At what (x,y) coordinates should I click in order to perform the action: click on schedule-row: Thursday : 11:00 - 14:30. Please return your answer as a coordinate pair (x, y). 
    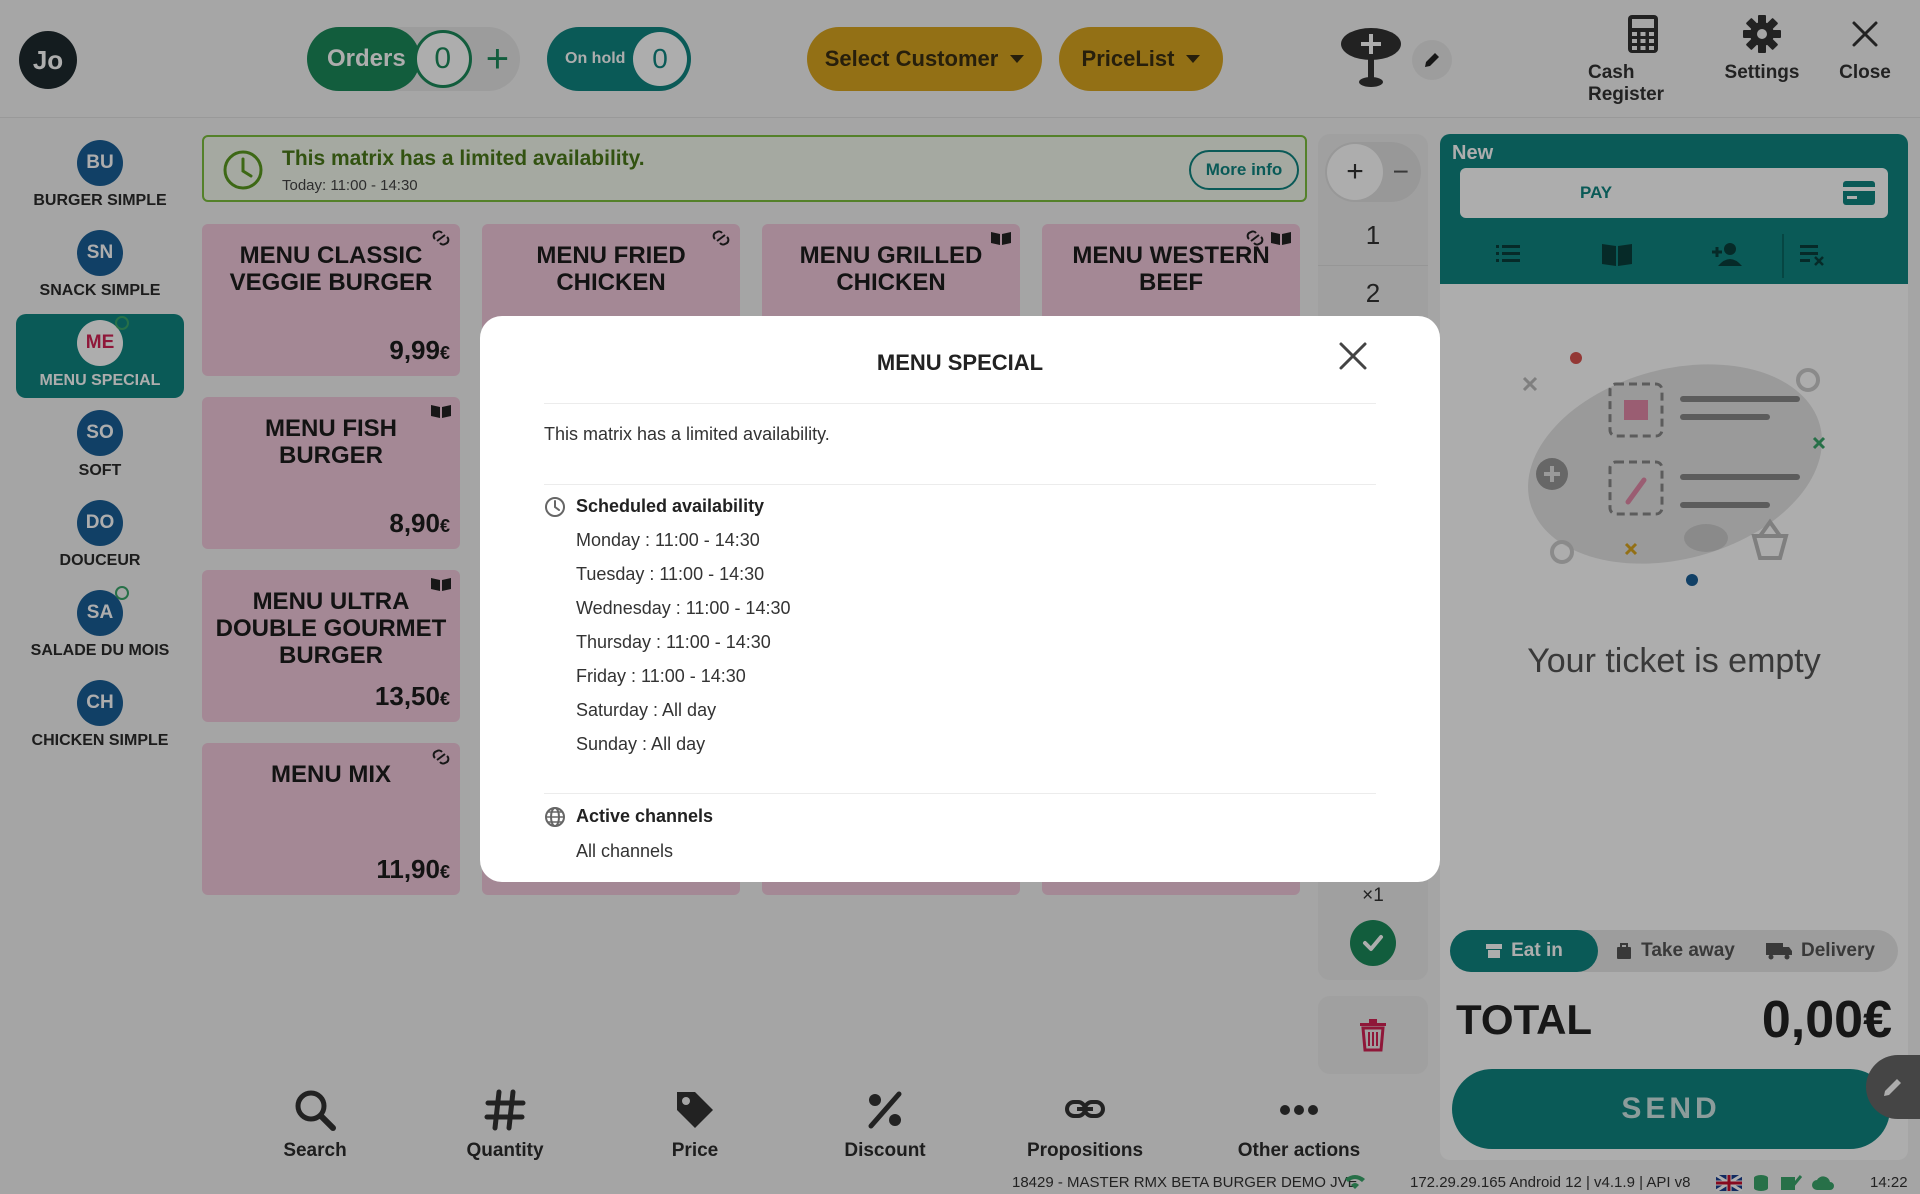
    Looking at the image, I should click on (673, 642).